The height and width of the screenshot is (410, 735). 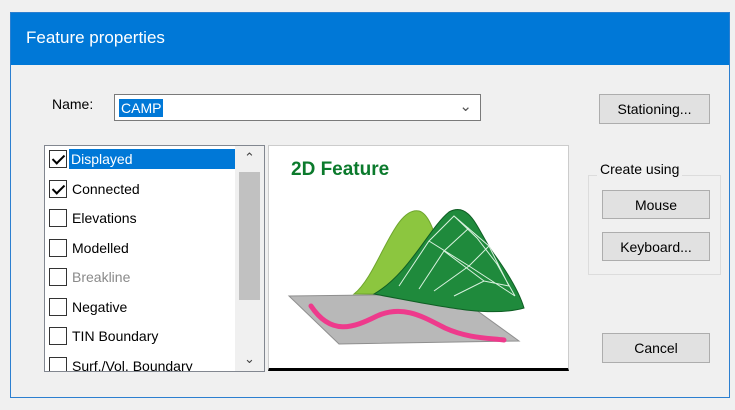 What do you see at coordinates (140, 220) in the screenshot?
I see `list-item: Elevations` at bounding box center [140, 220].